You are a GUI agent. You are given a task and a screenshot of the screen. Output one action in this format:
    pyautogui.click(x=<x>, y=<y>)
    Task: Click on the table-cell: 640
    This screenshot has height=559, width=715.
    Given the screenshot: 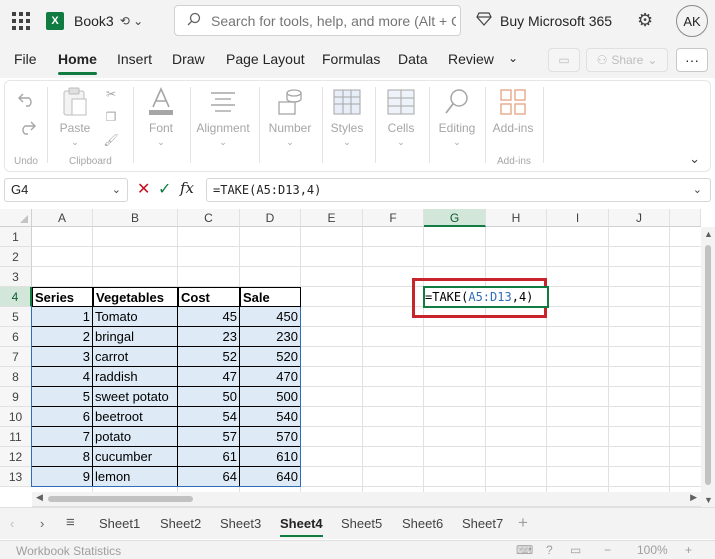 What is the action you would take?
    pyautogui.click(x=270, y=477)
    